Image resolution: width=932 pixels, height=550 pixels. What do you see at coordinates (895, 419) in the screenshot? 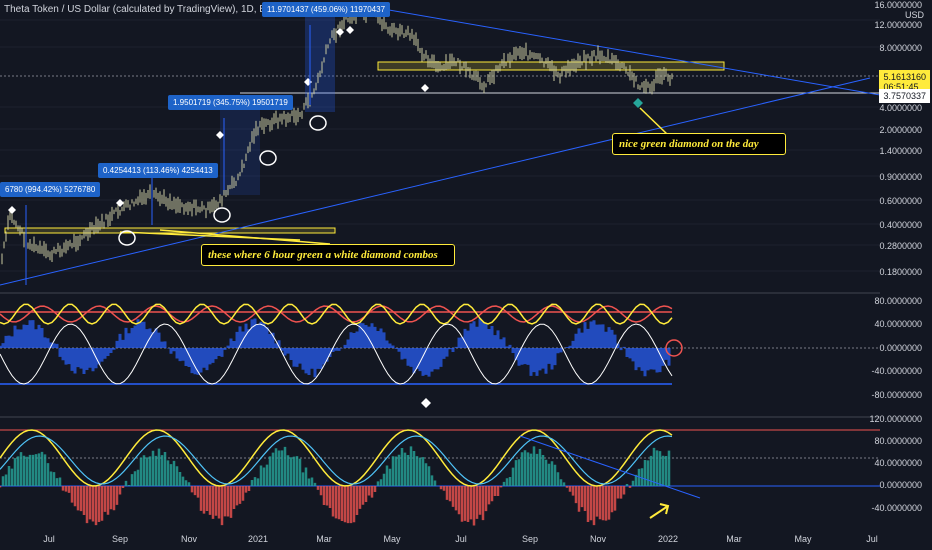
I see `osc2-tick: 120.0000000` at bounding box center [895, 419].